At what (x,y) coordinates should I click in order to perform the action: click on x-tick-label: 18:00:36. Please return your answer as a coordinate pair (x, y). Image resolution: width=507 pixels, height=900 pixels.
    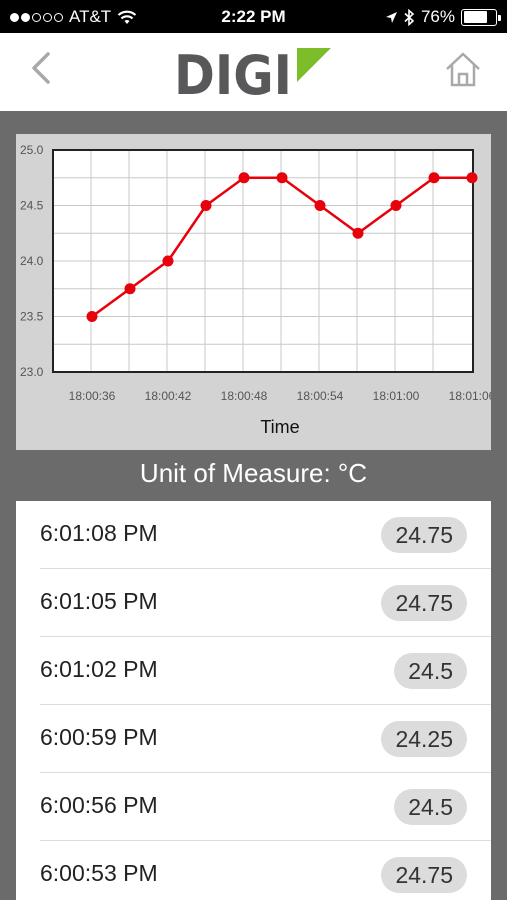
    Looking at the image, I should click on (92, 396).